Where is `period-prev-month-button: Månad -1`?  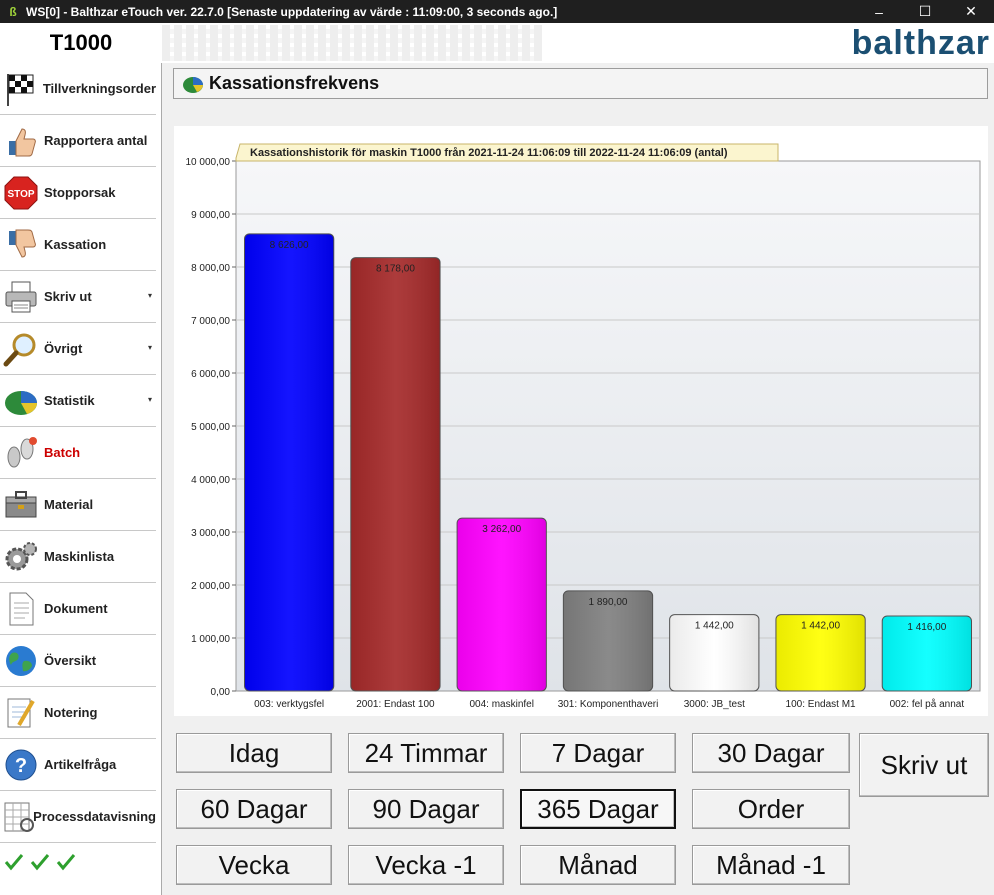
period-prev-month-button: Månad -1 is located at coordinates (771, 865).